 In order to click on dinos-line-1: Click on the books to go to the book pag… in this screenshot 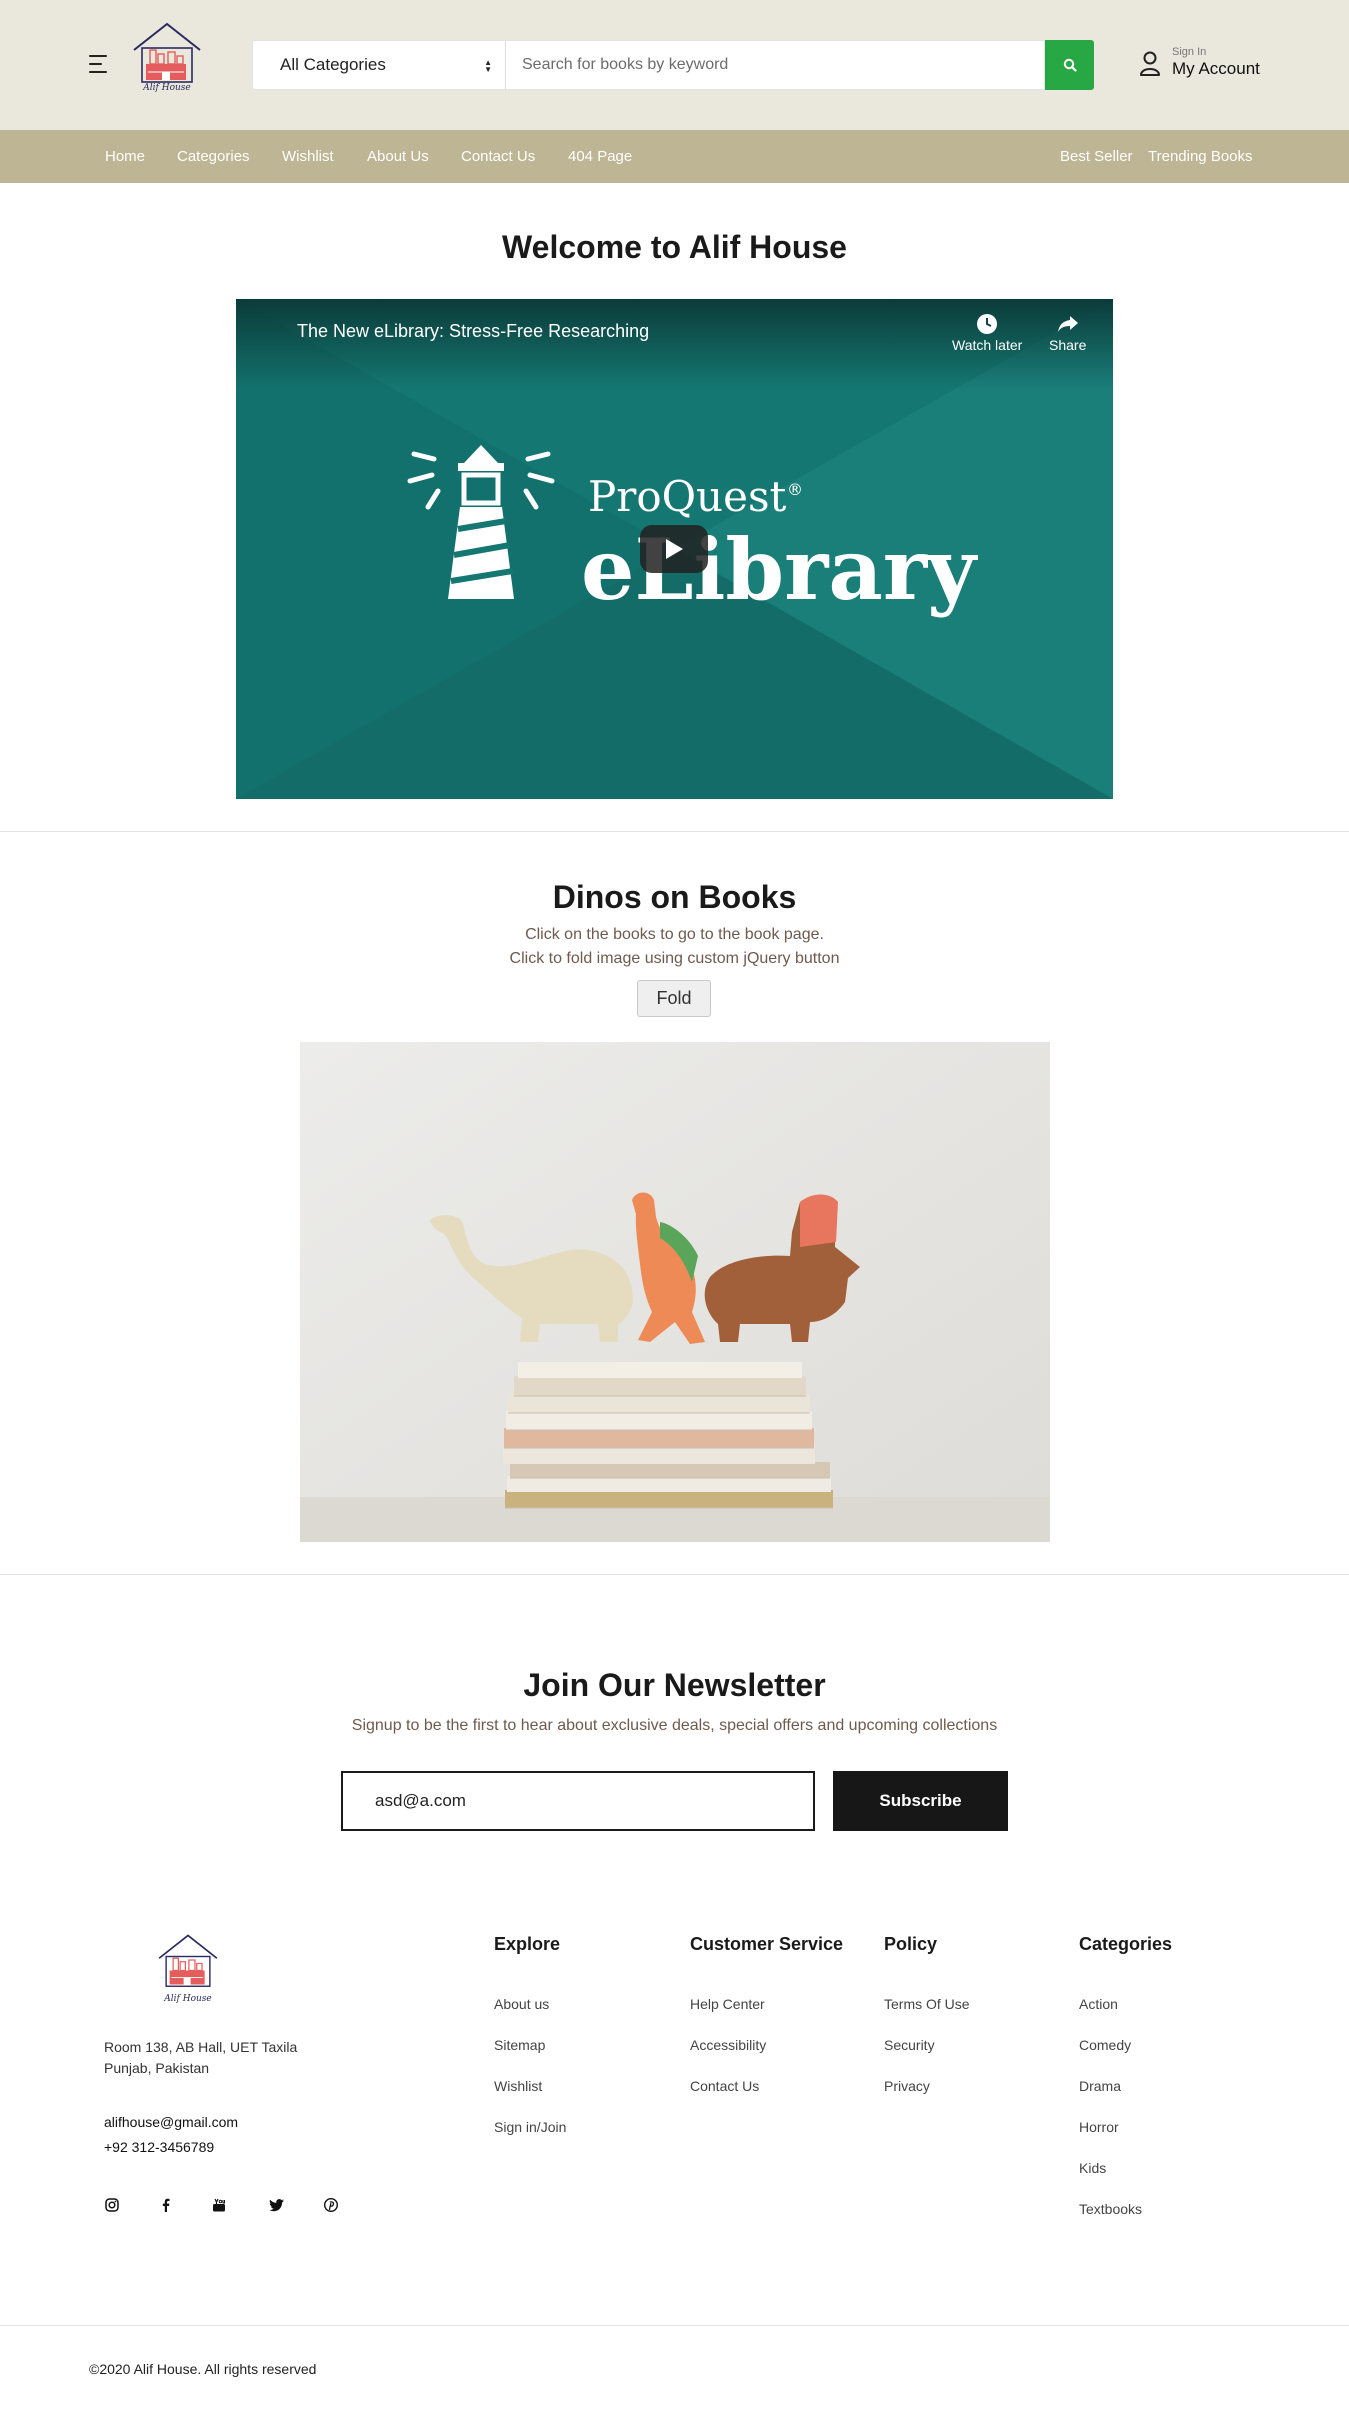, I will do `click(674, 934)`.